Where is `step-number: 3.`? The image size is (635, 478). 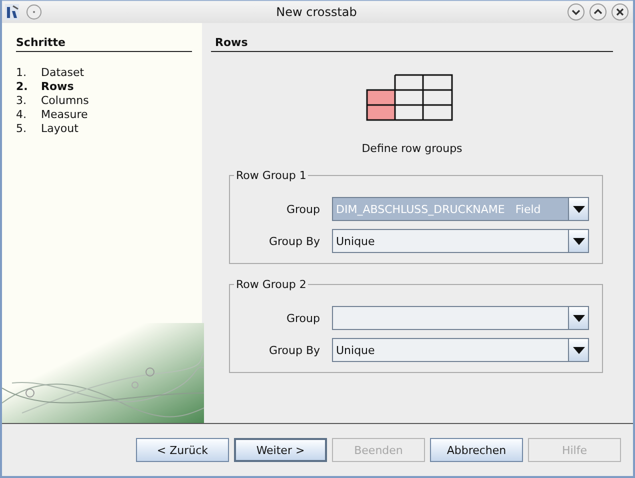
step-number: 3. is located at coordinates (22, 100).